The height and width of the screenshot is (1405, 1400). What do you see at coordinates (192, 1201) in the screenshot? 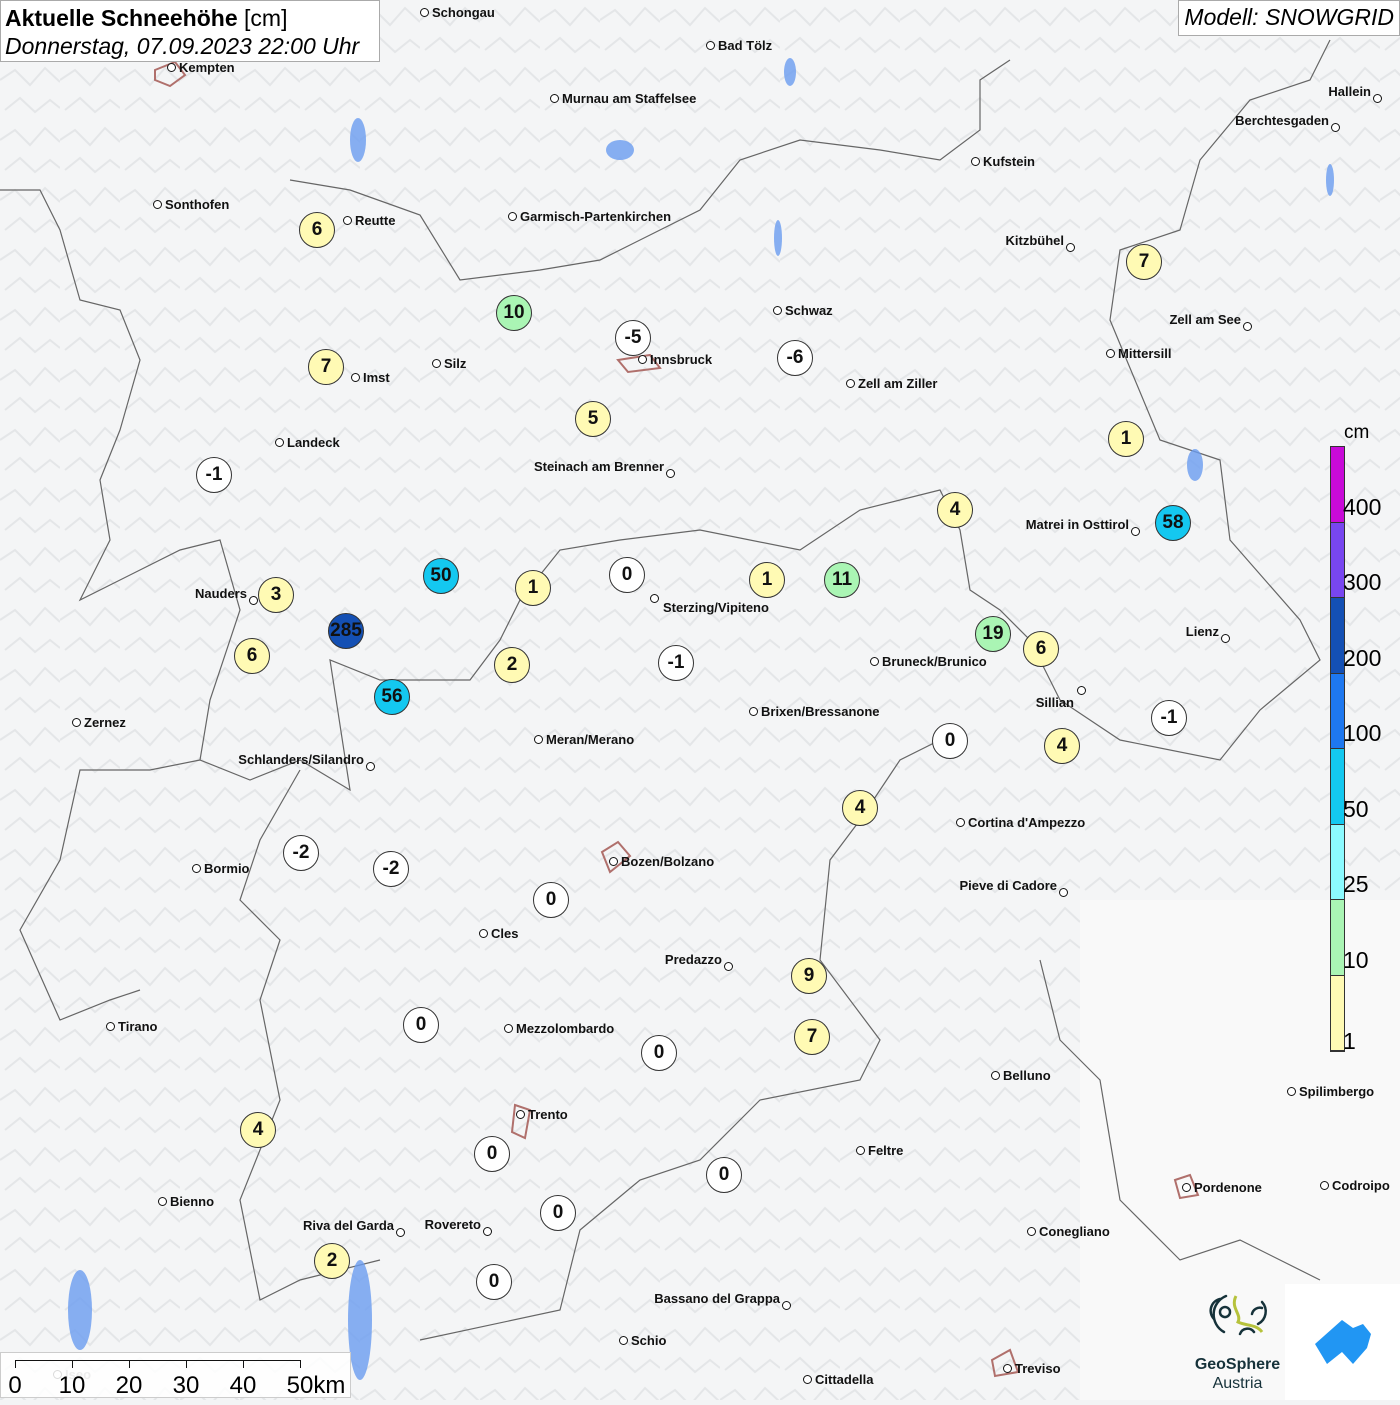
I see `city-name: Bienno` at bounding box center [192, 1201].